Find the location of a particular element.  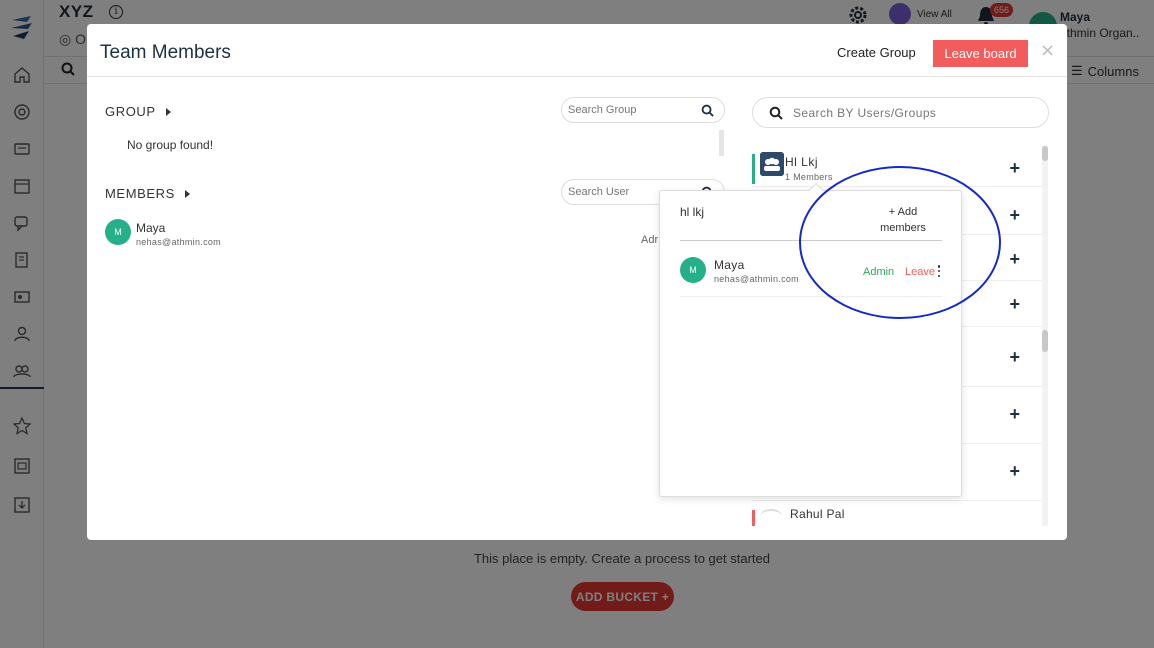

member-role: Adr is located at coordinates (650, 240).